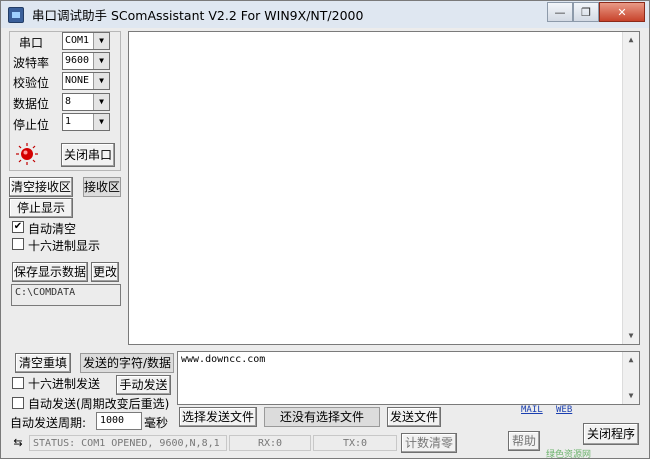 The image size is (650, 460). What do you see at coordinates (128, 443) in the screenshot?
I see `status-text: STATUS: COM1 OPENED, 9600,N,8,1` at bounding box center [128, 443].